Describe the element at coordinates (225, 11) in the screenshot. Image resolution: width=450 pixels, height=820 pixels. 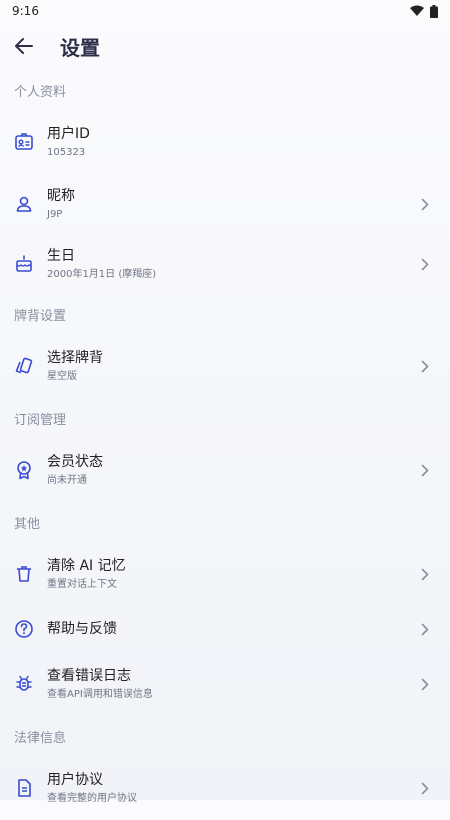
I see `status-bar: 9:16` at that location.